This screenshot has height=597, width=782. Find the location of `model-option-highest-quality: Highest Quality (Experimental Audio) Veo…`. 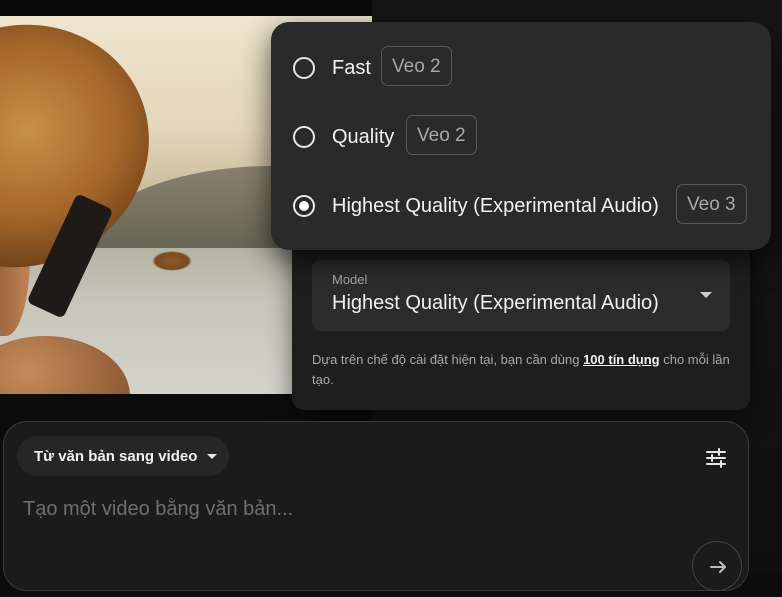

model-option-highest-quality: Highest Quality (Experimental Audio) Veo… is located at coordinates (521, 201).